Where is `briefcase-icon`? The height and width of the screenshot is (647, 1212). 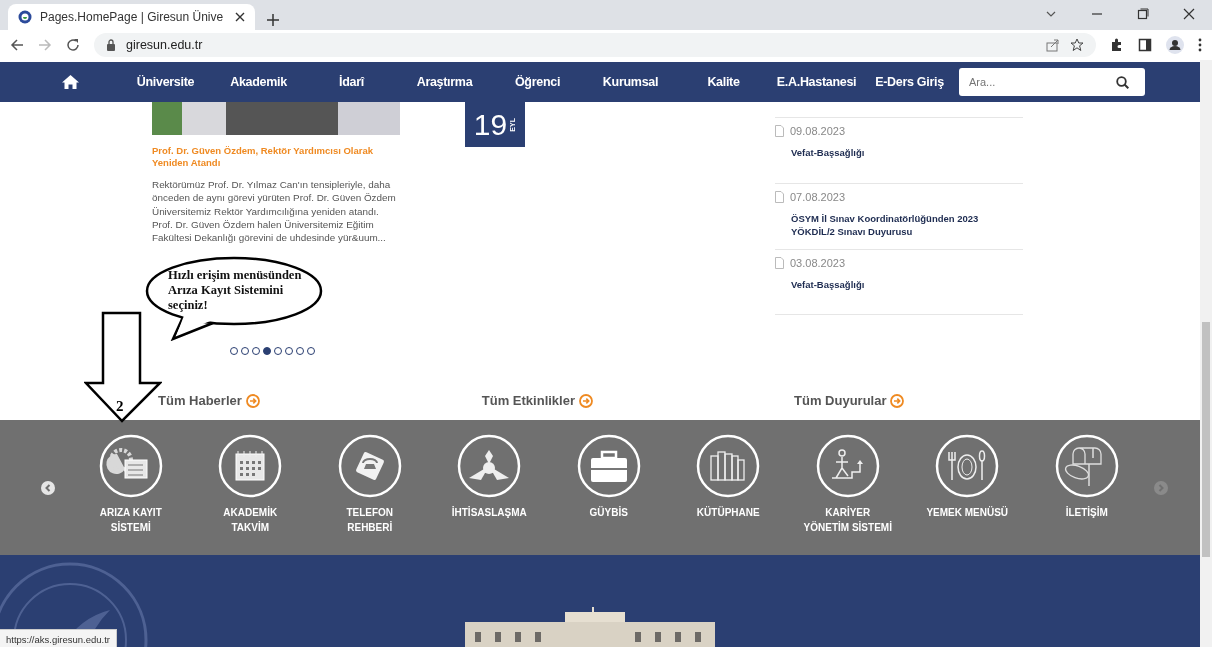 briefcase-icon is located at coordinates (608, 466).